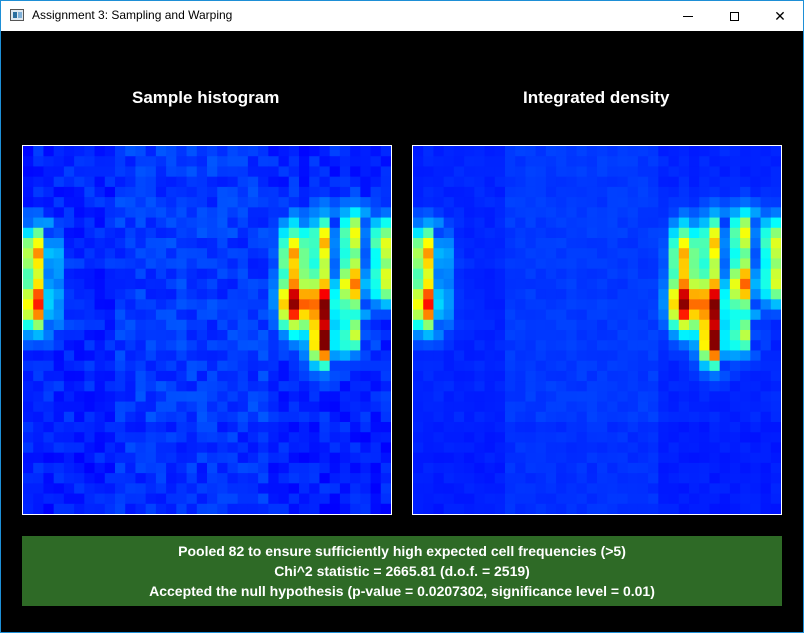 Image resolution: width=804 pixels, height=633 pixels. I want to click on minimize-button, so click(688, 16).